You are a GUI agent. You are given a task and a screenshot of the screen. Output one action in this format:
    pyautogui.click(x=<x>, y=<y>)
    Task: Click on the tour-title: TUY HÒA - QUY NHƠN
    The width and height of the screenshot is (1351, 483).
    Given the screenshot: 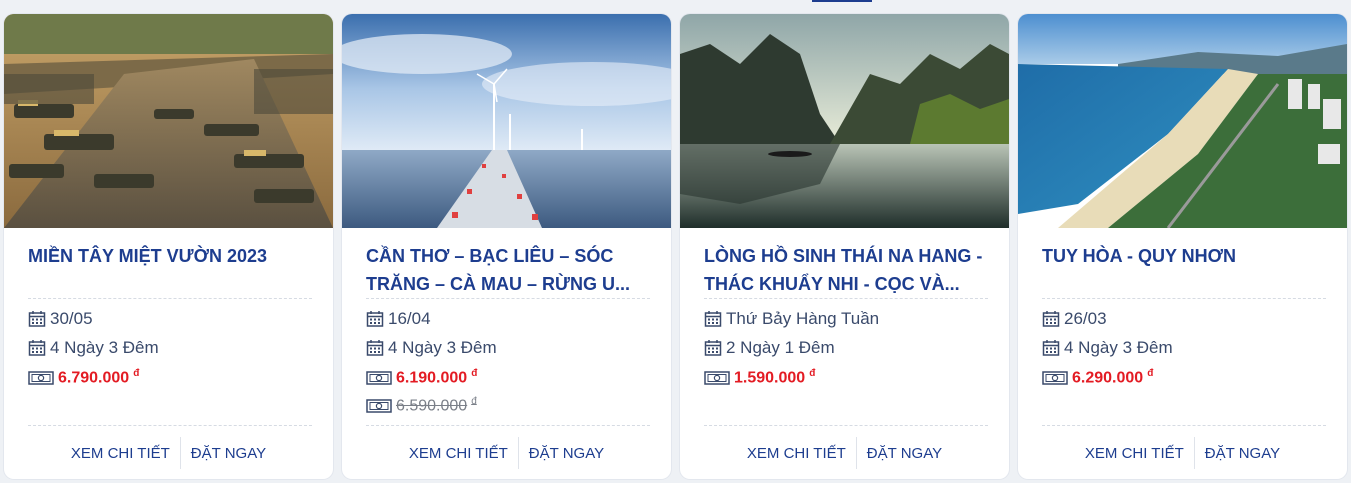 What is the action you would take?
    pyautogui.click(x=1186, y=256)
    